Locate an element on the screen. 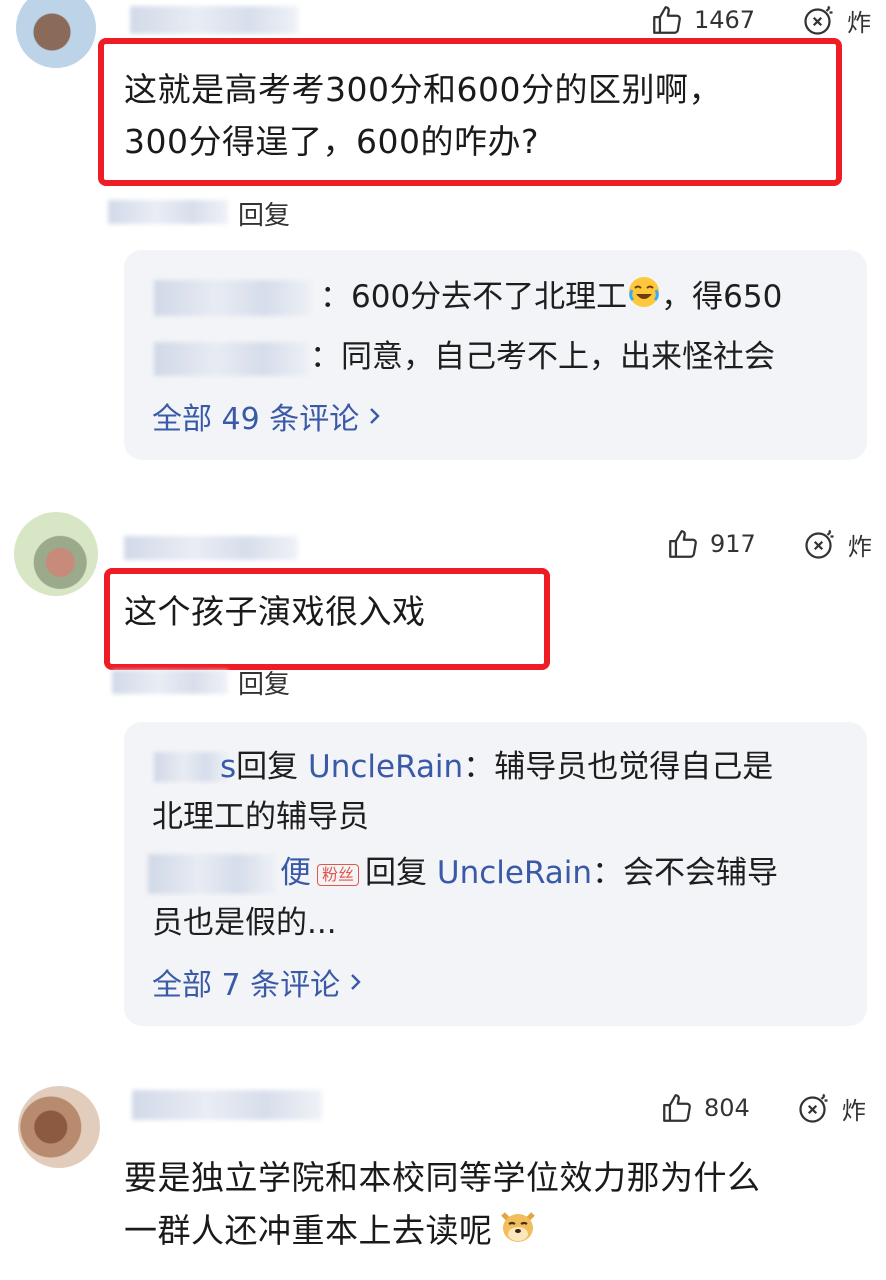  comment-text: 要是独立学院和本校同等学位效力那为什么 一群人还冲重本上去读呢 is located at coordinates (442, 1206).